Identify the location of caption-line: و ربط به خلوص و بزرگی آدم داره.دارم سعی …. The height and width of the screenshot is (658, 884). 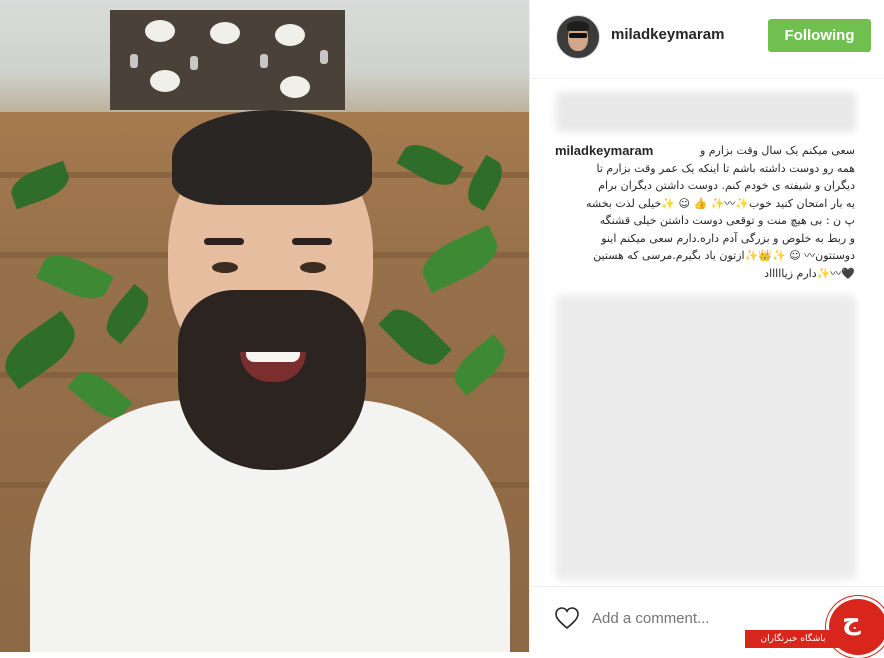
(728, 238).